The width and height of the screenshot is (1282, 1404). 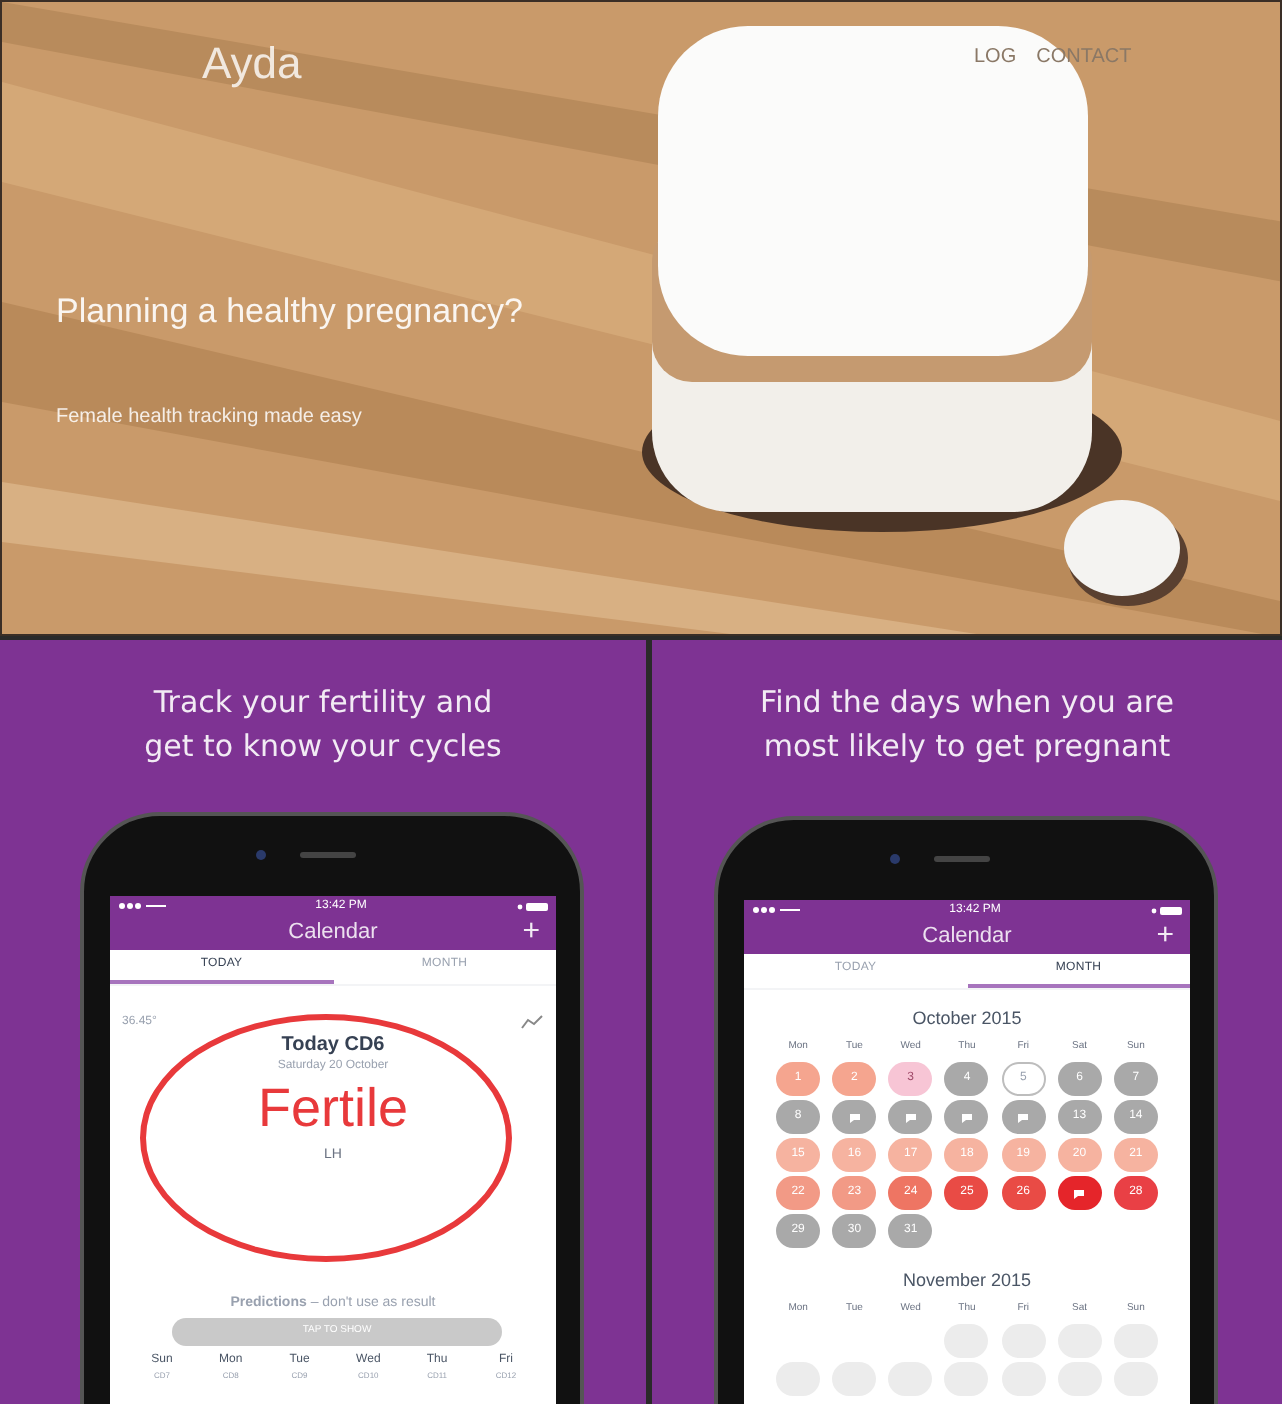 What do you see at coordinates (967, 1019) in the screenshot?
I see `month-title: October 2015` at bounding box center [967, 1019].